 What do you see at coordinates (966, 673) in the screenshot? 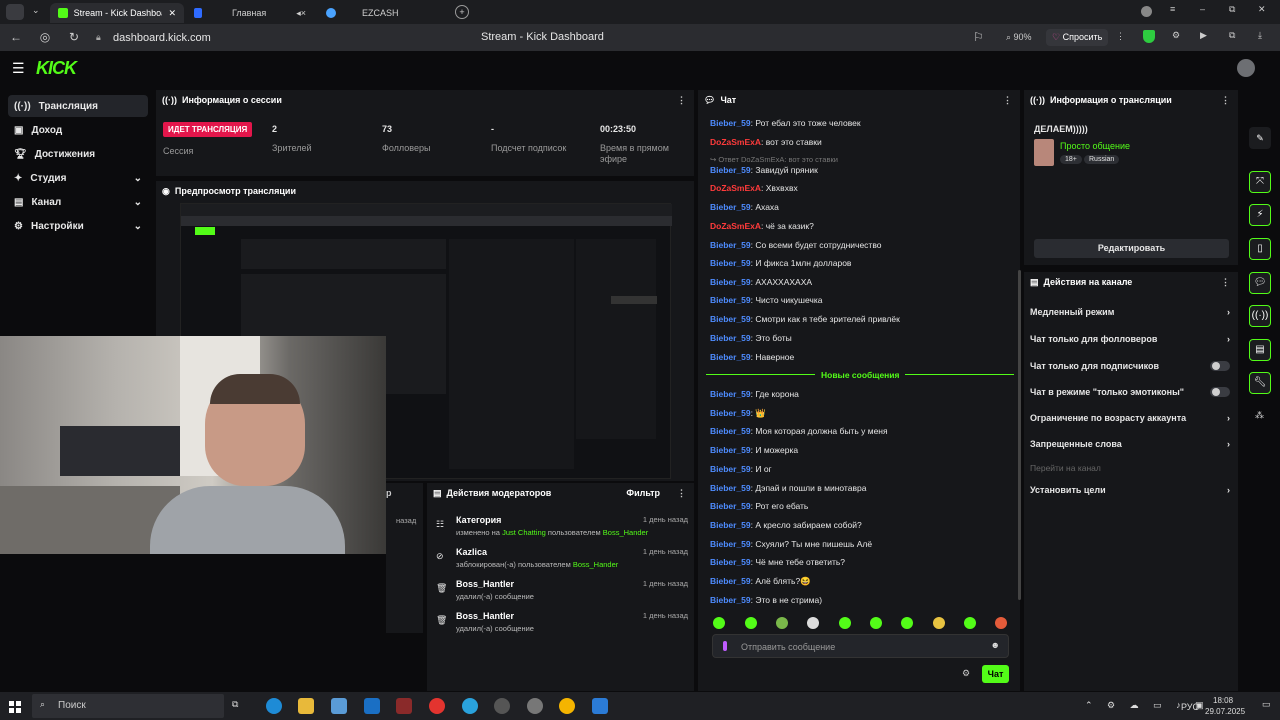
I see `chat-settings-icon: ⚙` at bounding box center [966, 673].